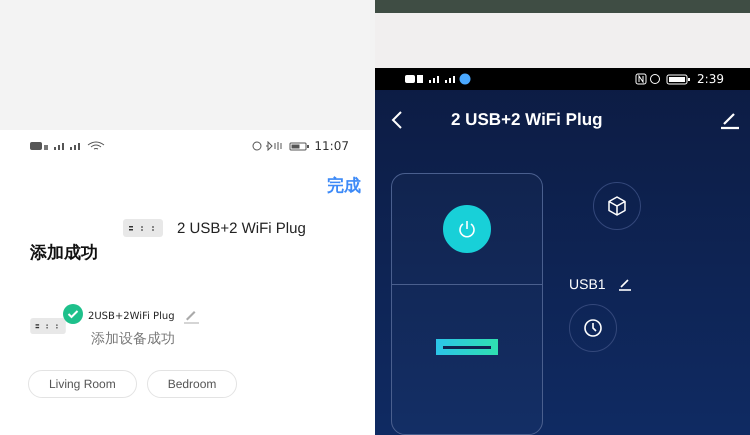  Describe the element at coordinates (331, 146) in the screenshot. I see `status-time: 11:07` at that location.